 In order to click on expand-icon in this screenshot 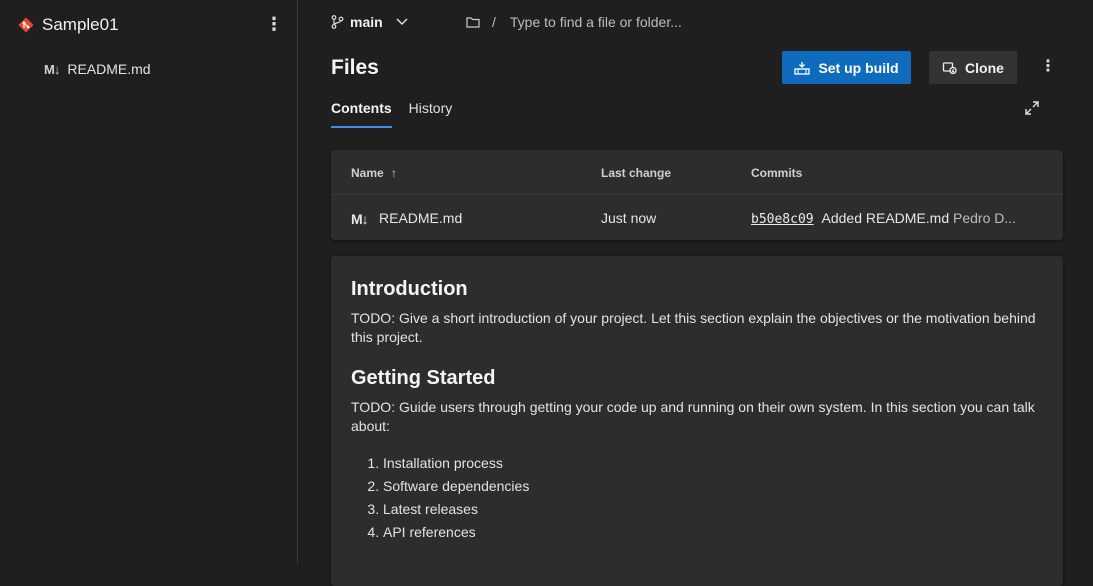, I will do `click(1032, 108)`.